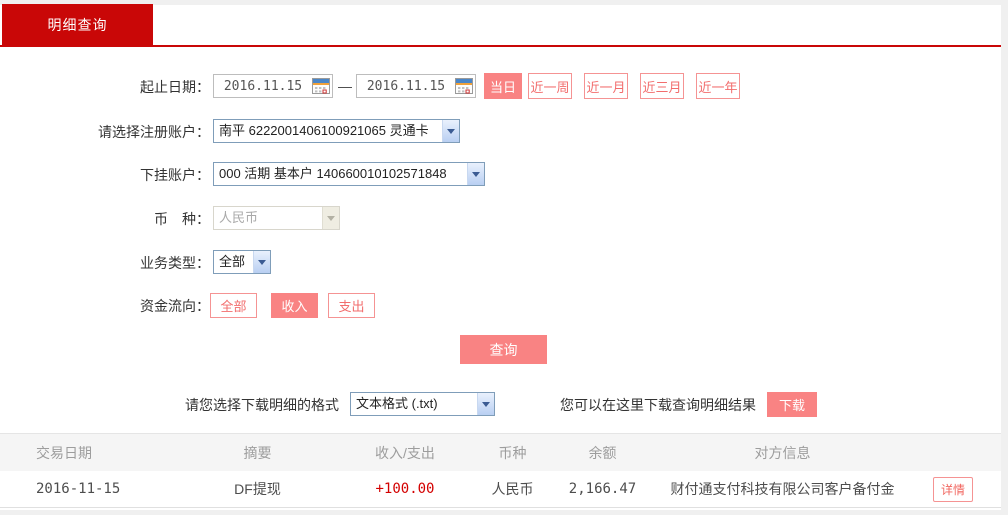 The image size is (1008, 515). I want to click on download-format-select: 文本格式 (.txt), so click(422, 404).